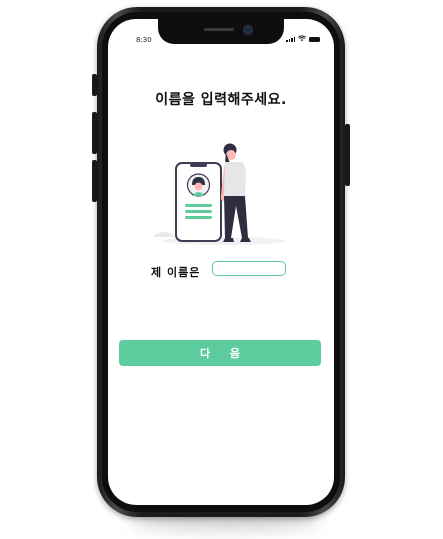 The width and height of the screenshot is (443, 539). Describe the element at coordinates (221, 100) in the screenshot. I see `page-title: 이름을 입력해주세요.` at that location.